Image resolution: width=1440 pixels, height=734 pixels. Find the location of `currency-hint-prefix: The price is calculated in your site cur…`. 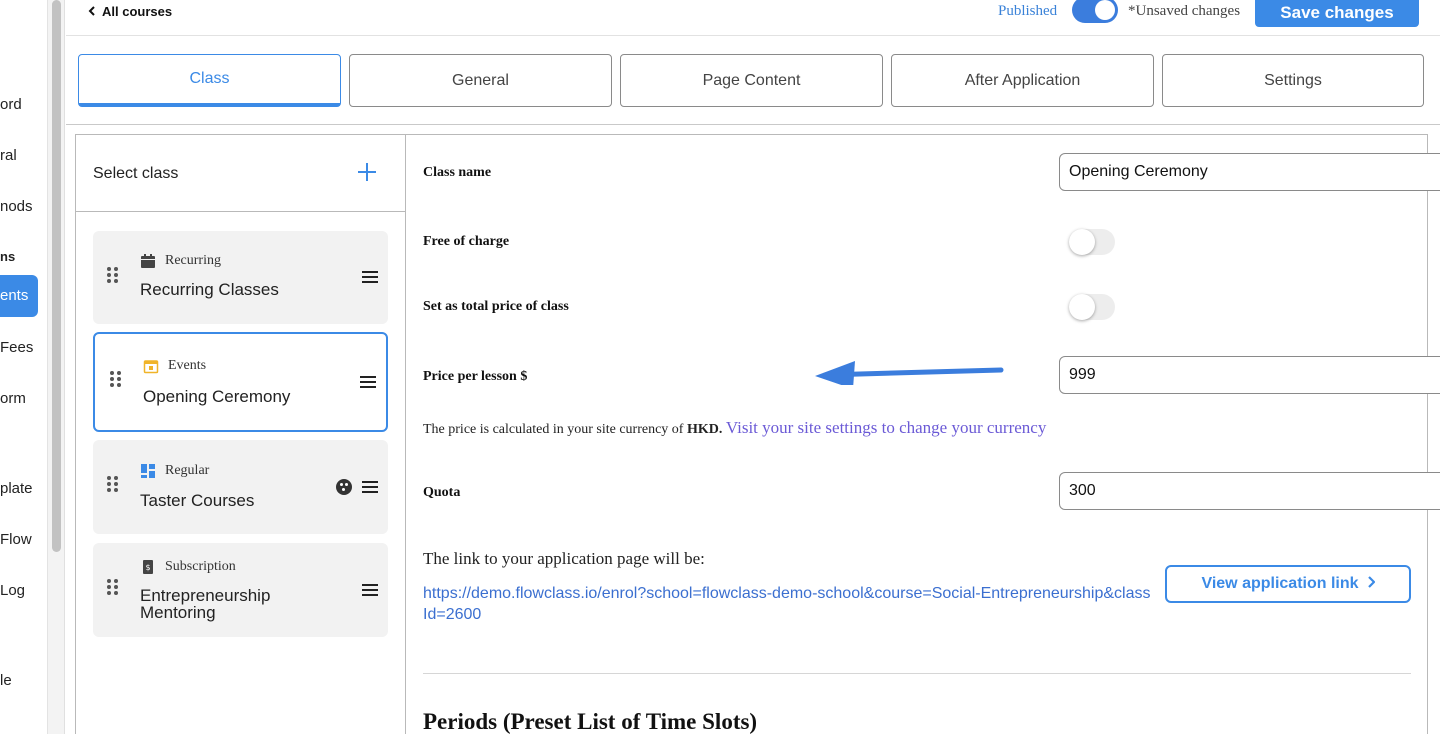

currency-hint-prefix: The price is calculated in your site cur… is located at coordinates (555, 429).